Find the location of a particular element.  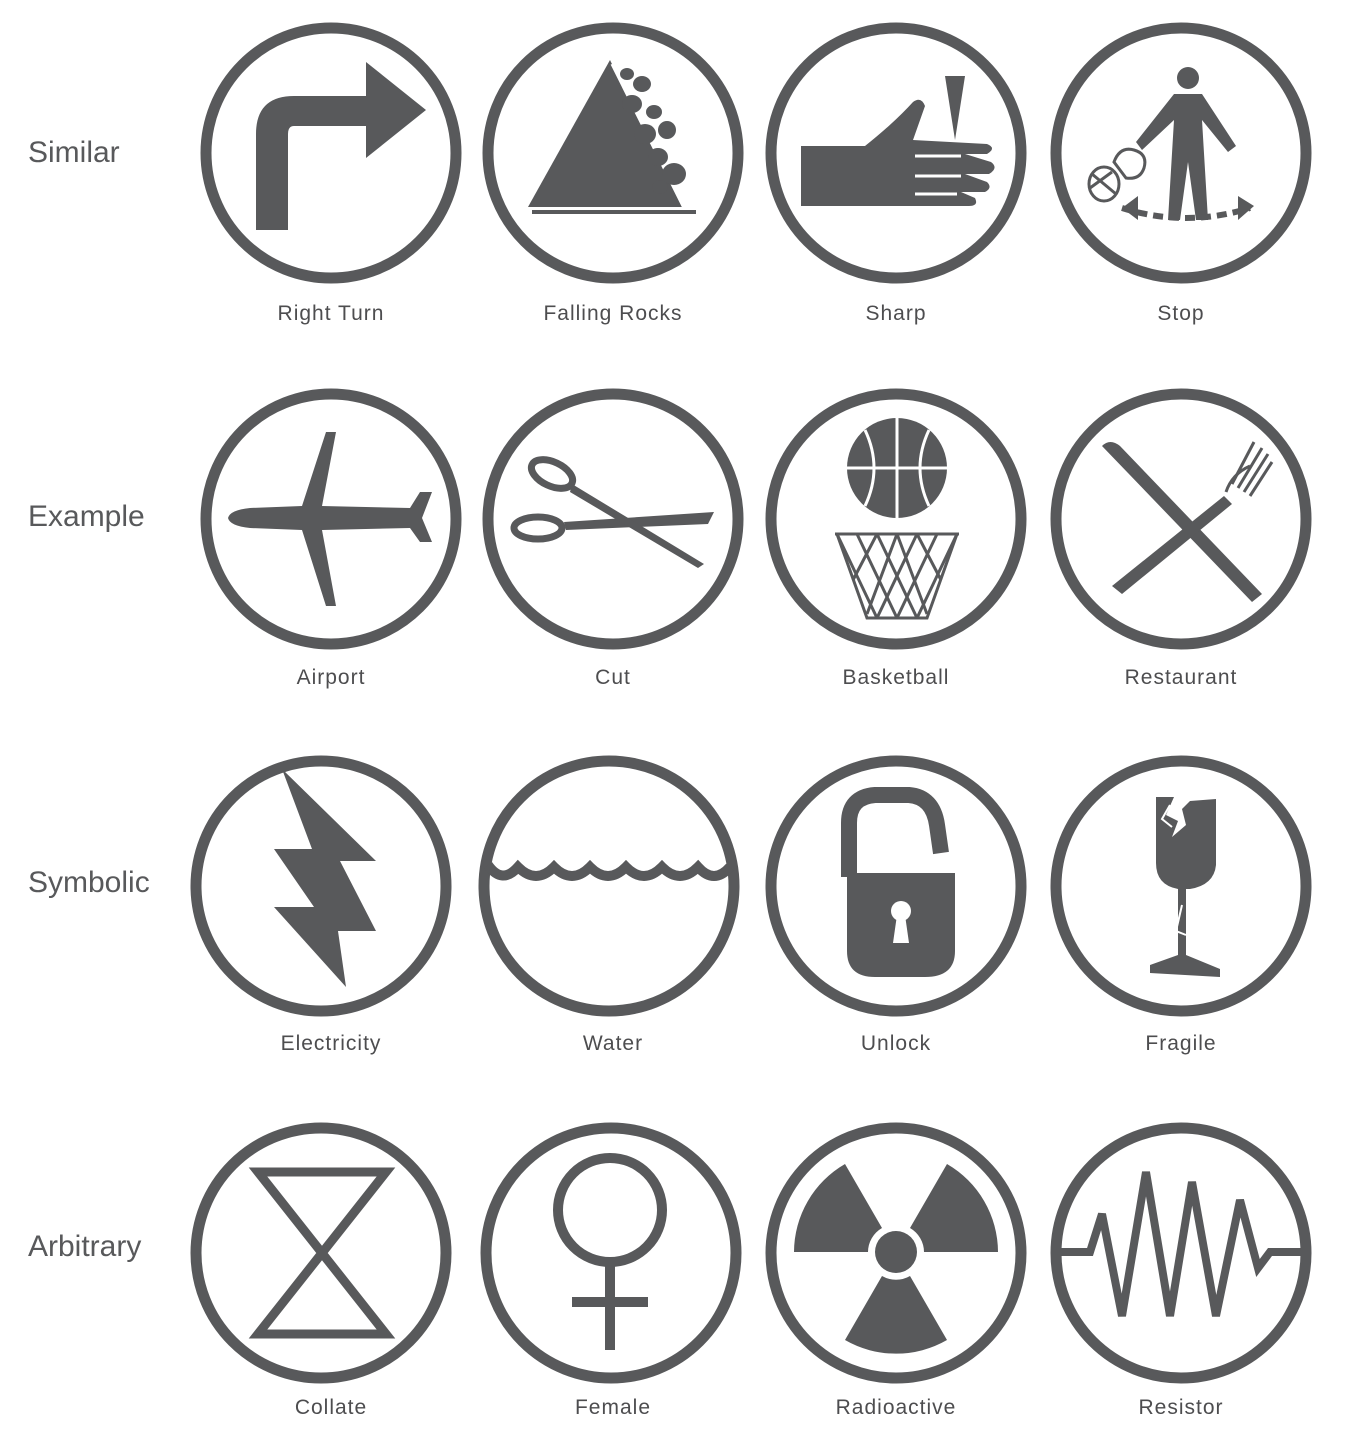

caption-stop: Stop is located at coordinates (1181, 313).